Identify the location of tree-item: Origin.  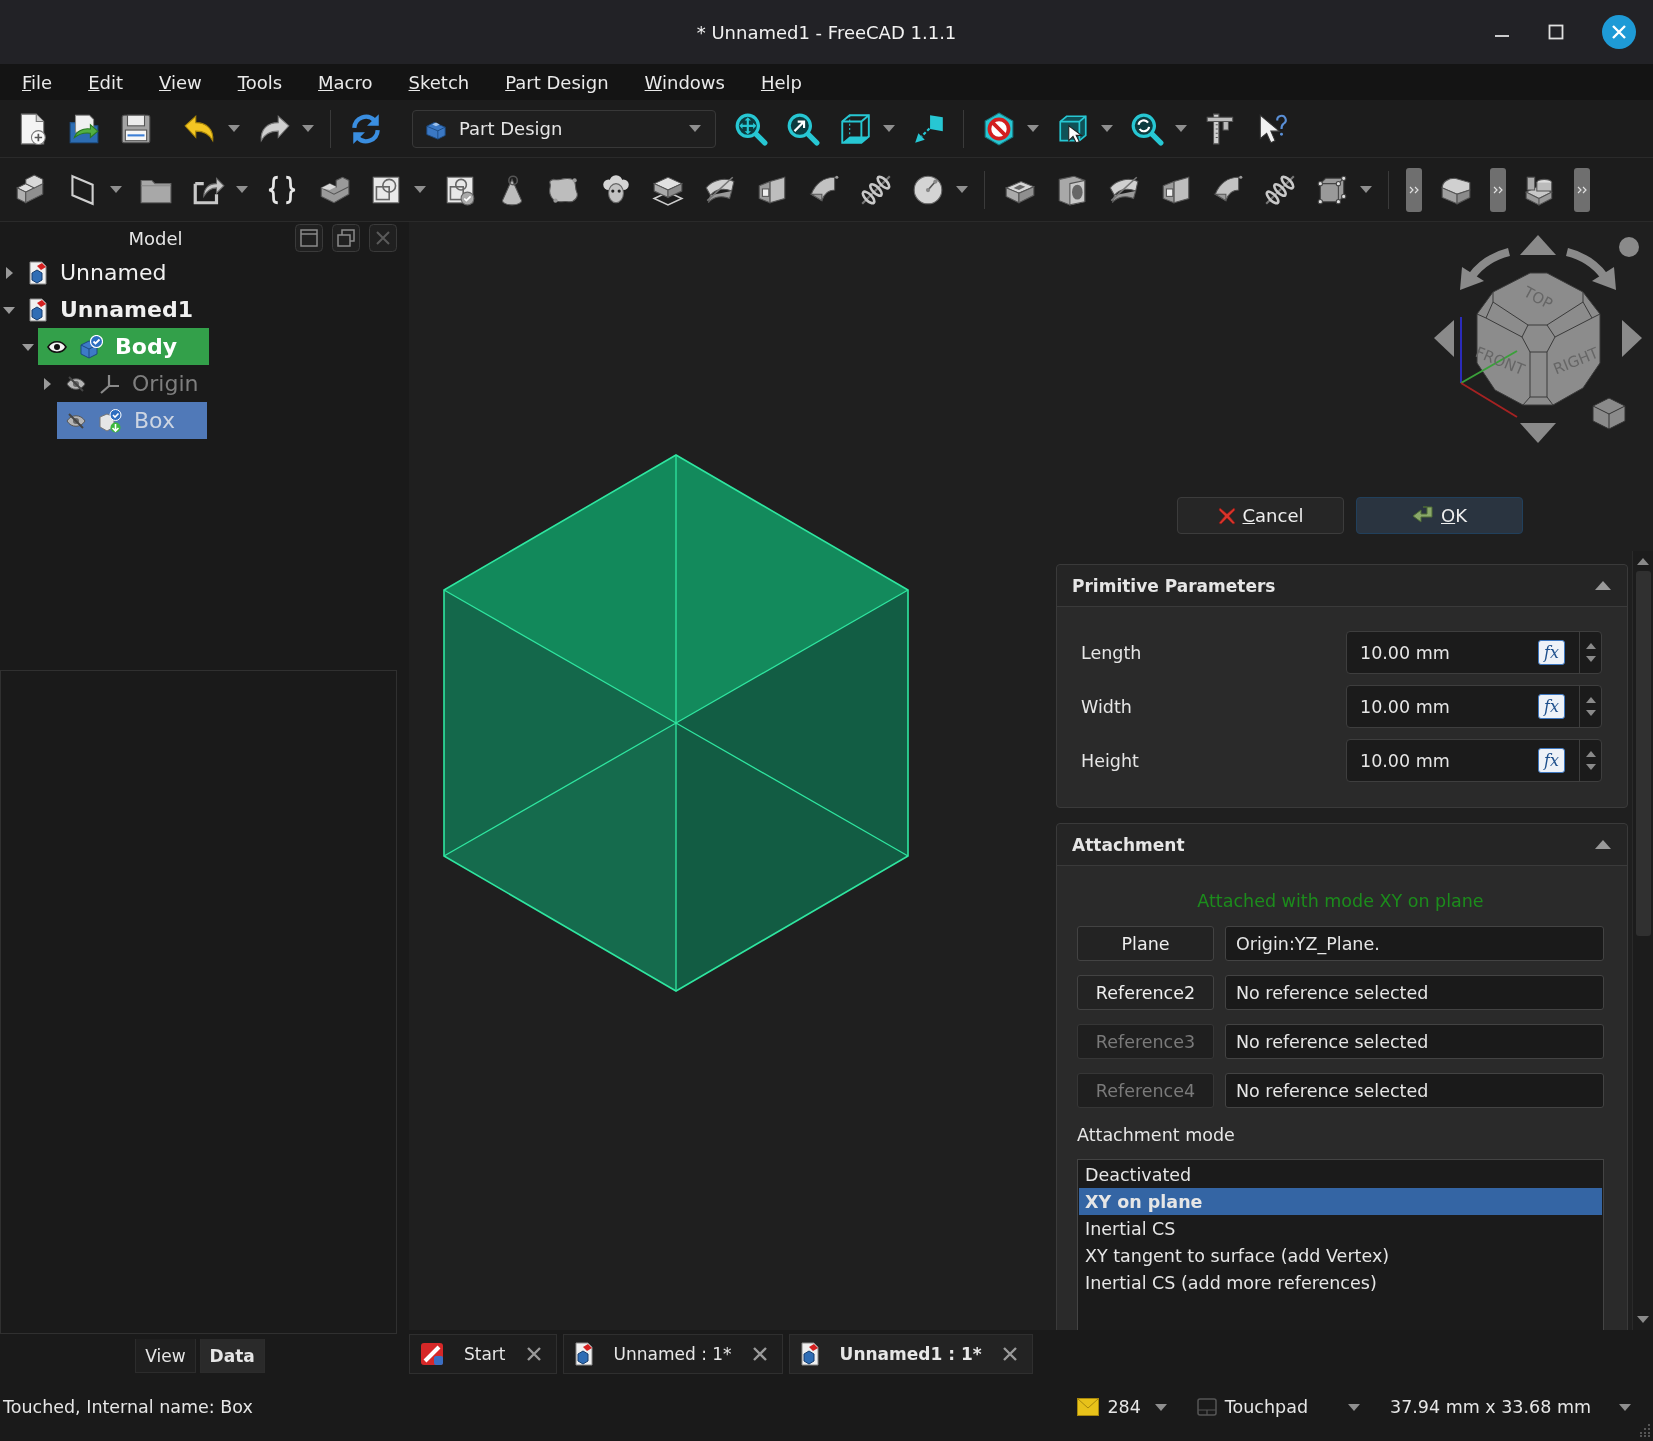
(144, 383).